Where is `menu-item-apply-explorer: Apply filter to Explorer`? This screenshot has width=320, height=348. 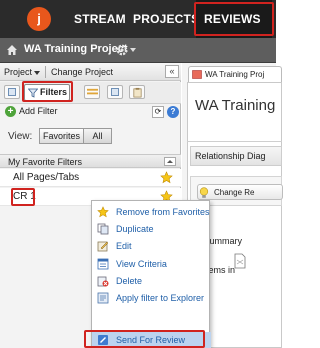 menu-item-apply-explorer: Apply filter to Explorer is located at coordinates (151, 298).